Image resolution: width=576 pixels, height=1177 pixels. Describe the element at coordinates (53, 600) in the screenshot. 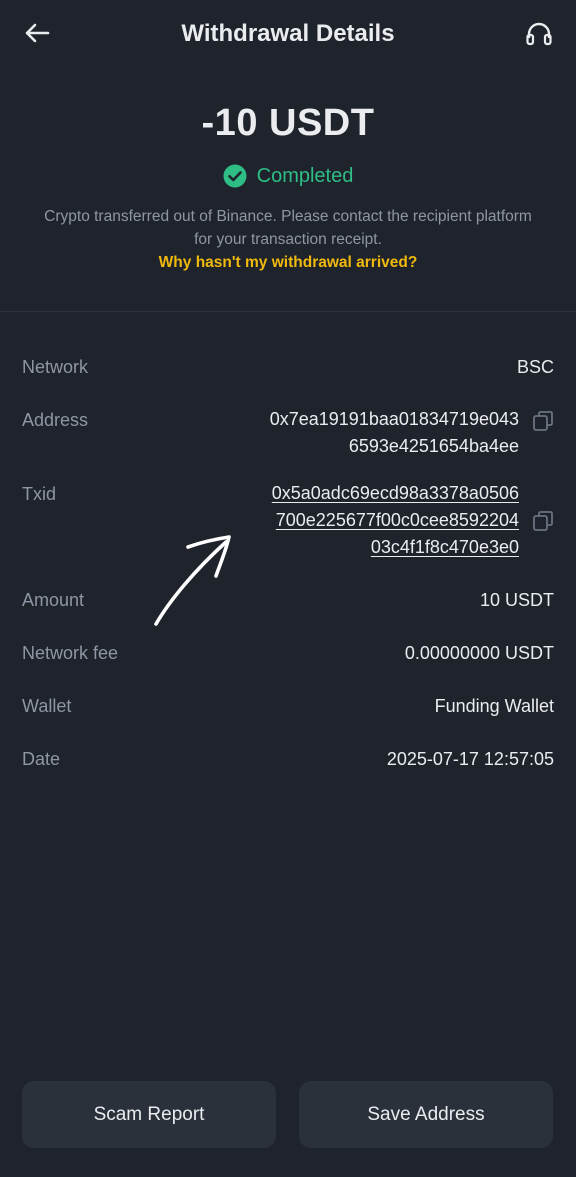

I see `amount-label: Amount` at that location.